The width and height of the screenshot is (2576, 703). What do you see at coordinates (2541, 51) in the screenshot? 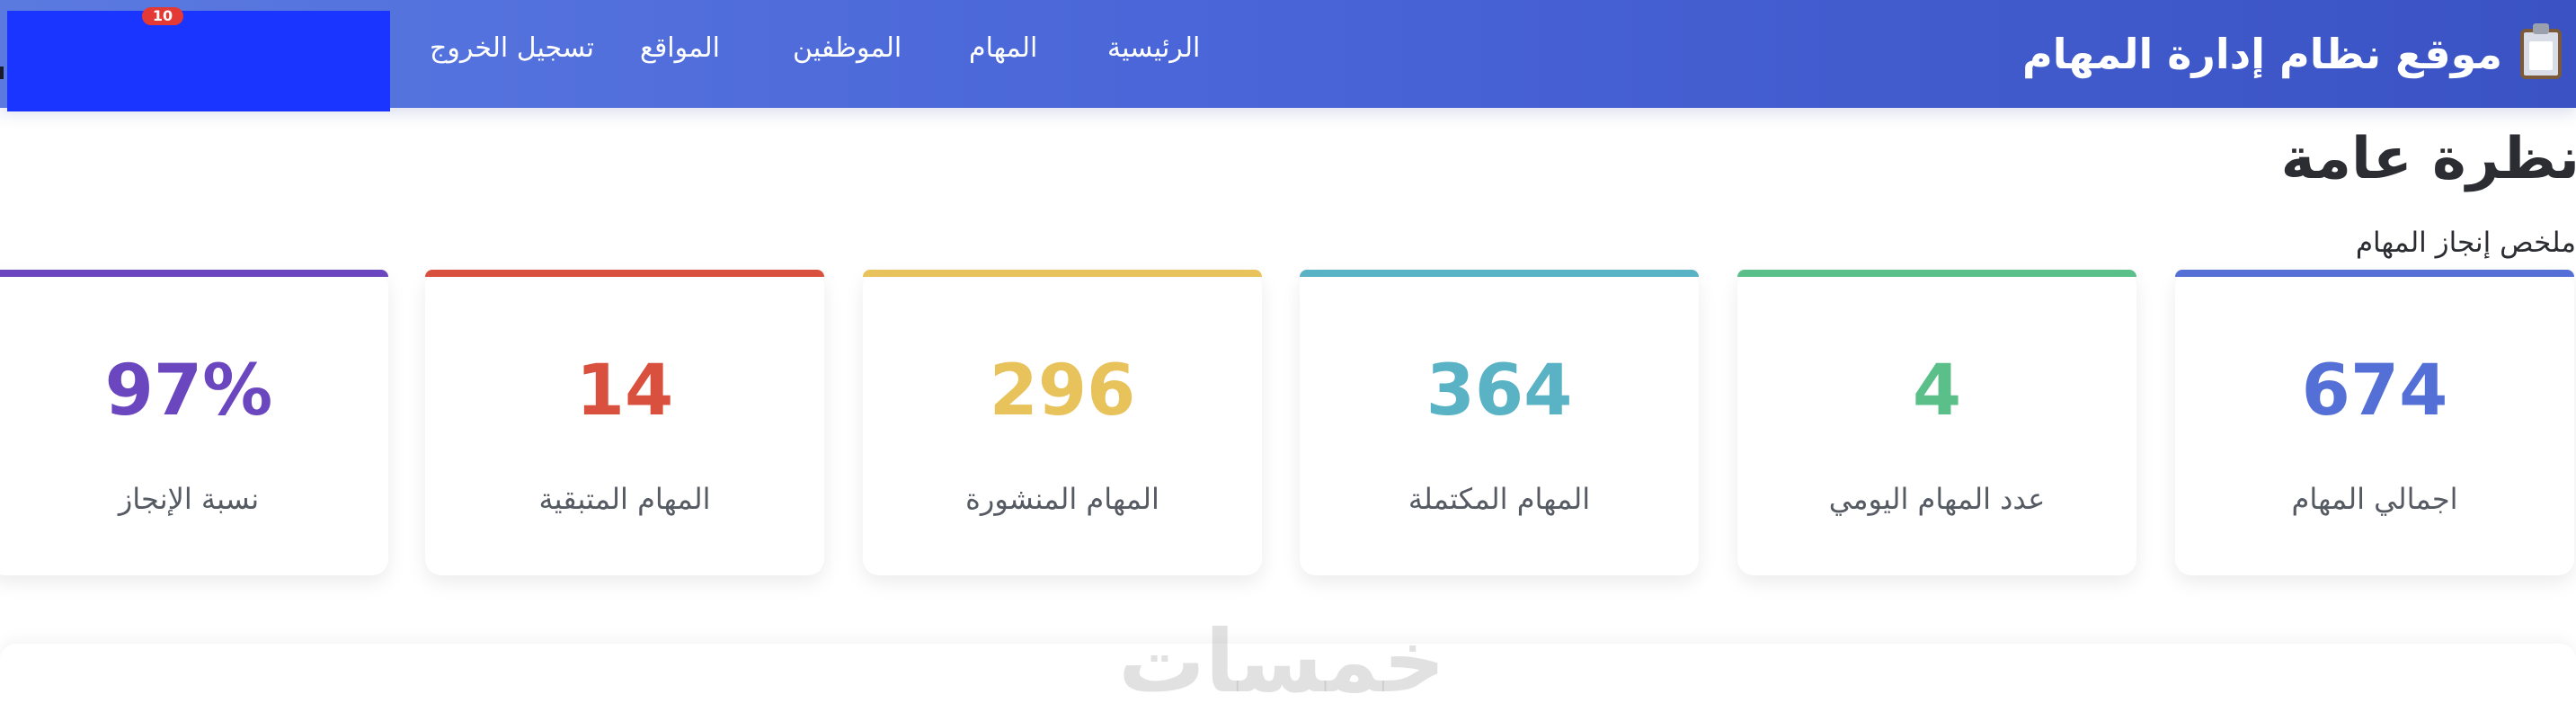
I see `clipboard-icon` at bounding box center [2541, 51].